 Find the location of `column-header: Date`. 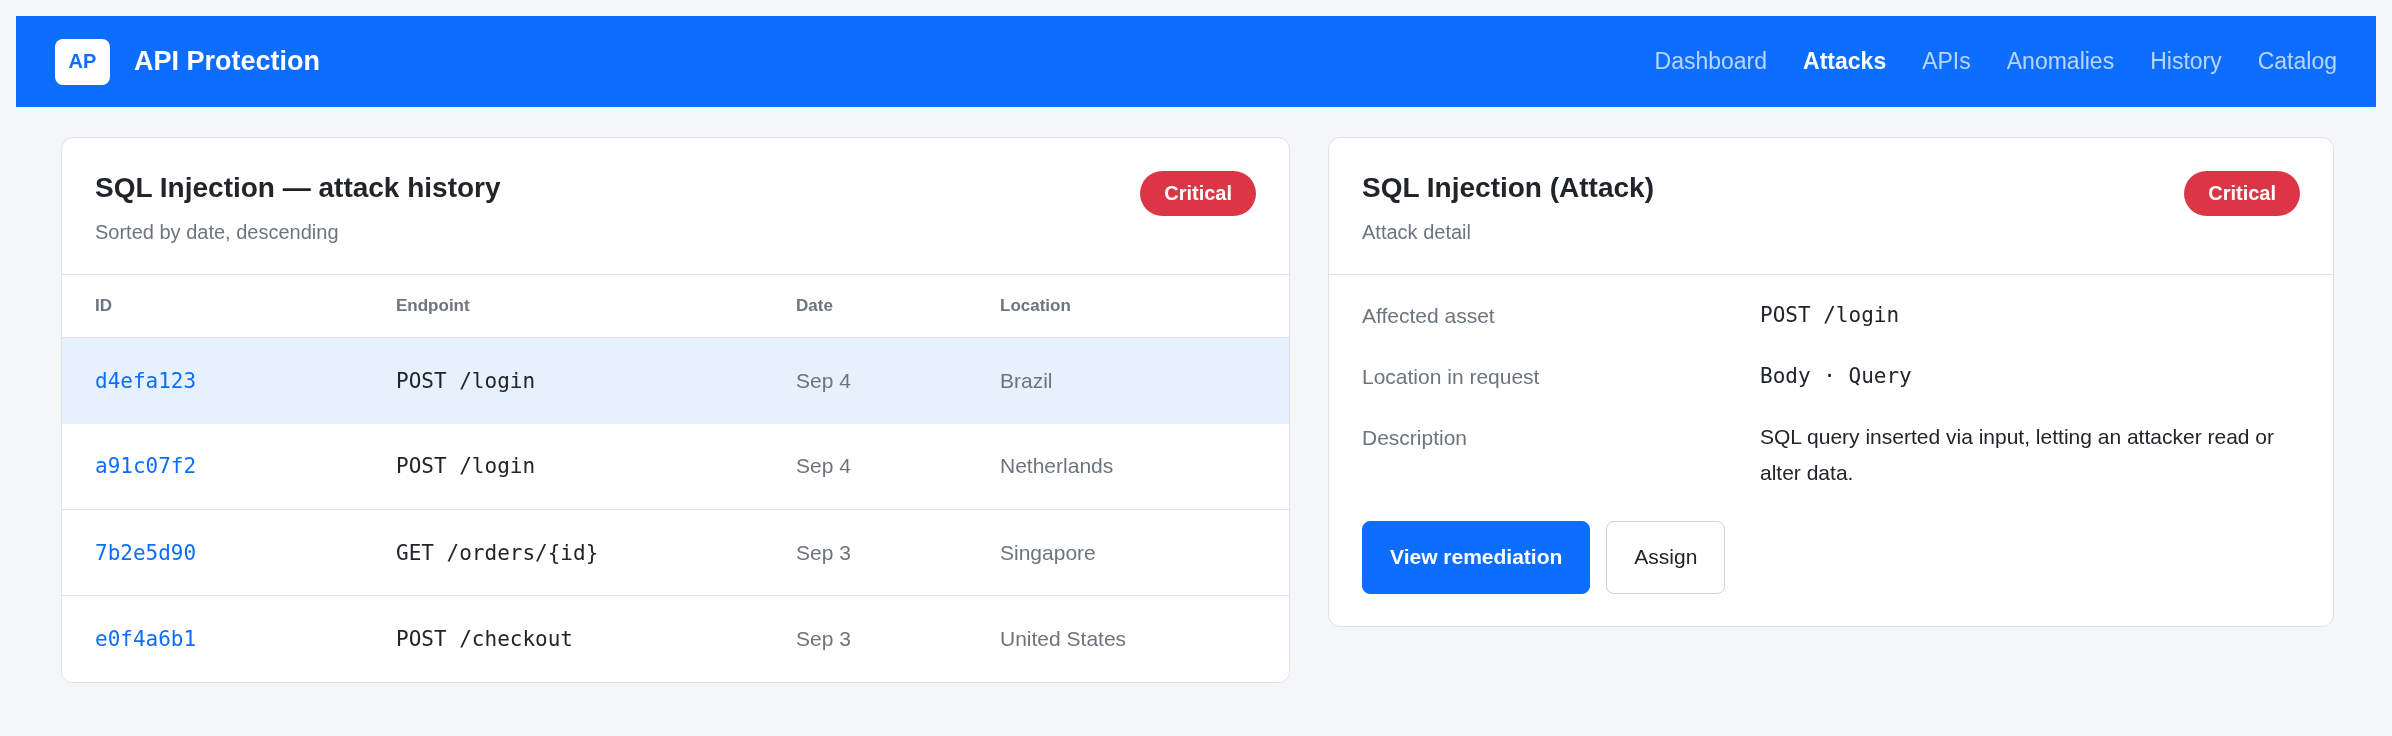

column-header: Date is located at coordinates (865, 306).